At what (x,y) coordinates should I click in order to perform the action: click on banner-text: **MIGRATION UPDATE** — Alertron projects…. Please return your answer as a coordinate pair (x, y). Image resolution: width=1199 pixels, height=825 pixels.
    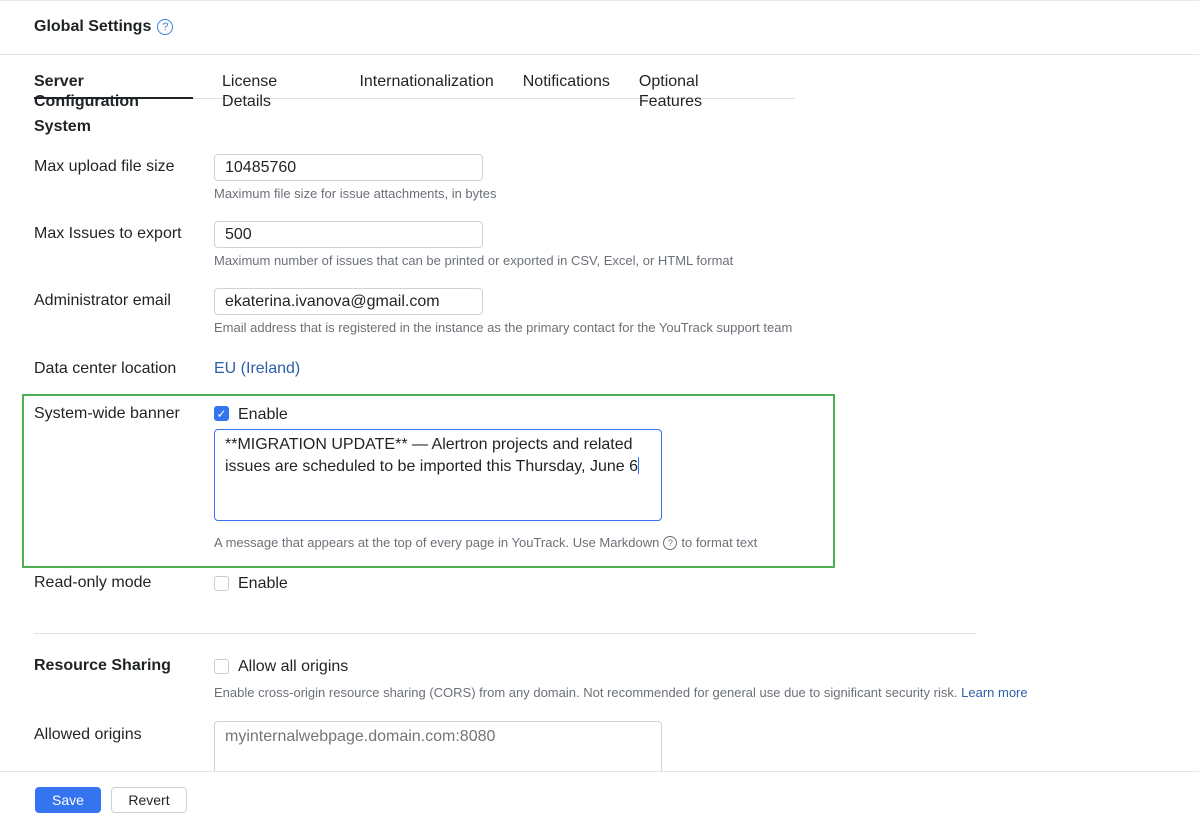
    Looking at the image, I should click on (431, 455).